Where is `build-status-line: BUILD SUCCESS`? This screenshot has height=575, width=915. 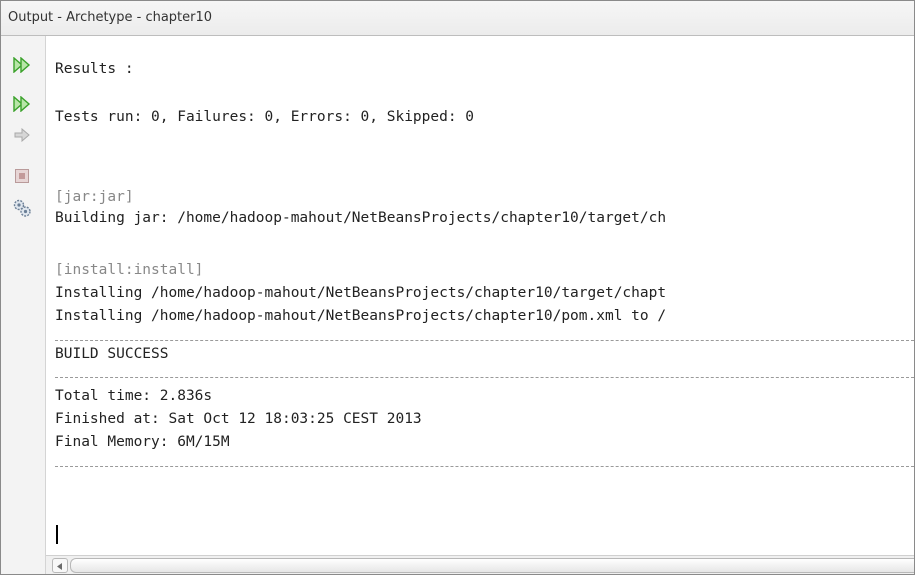 build-status-line: BUILD SUCCESS is located at coordinates (112, 354).